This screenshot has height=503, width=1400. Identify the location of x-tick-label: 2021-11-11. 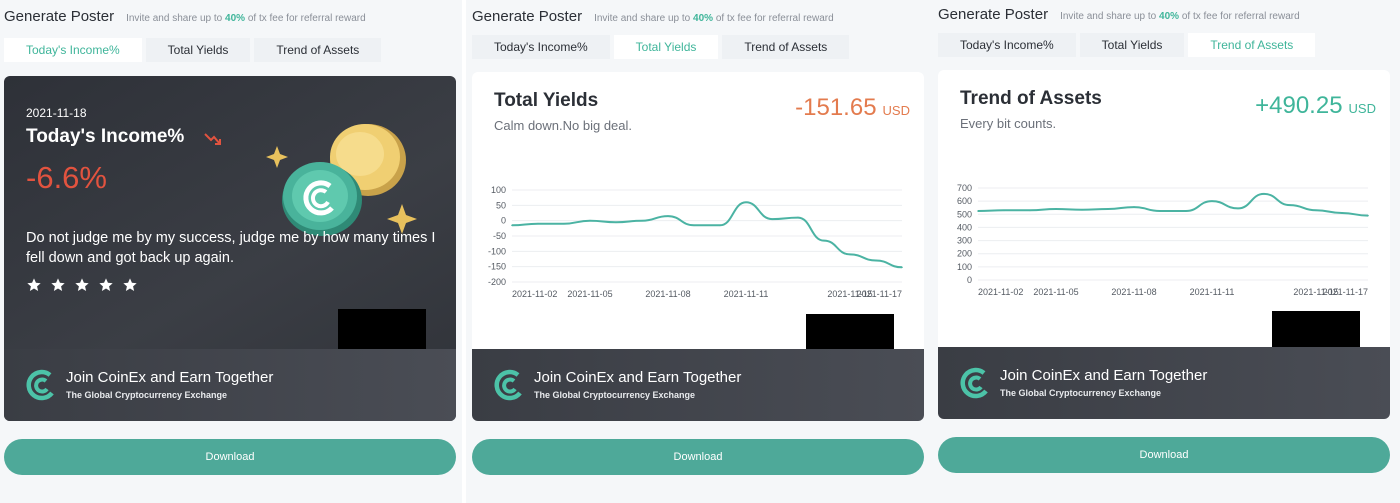
(1212, 292).